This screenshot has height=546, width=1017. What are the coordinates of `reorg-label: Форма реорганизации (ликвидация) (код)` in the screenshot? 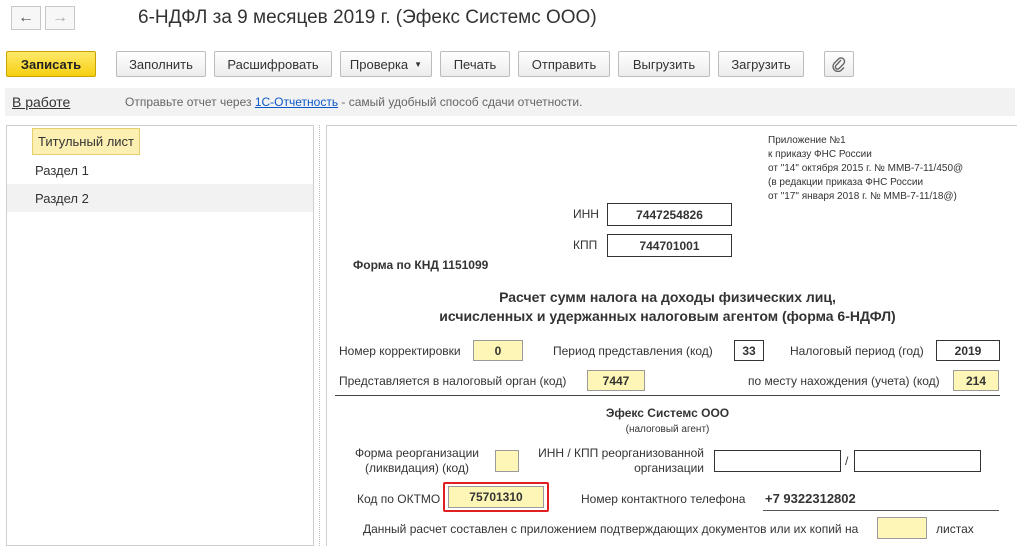 It's located at (417, 460).